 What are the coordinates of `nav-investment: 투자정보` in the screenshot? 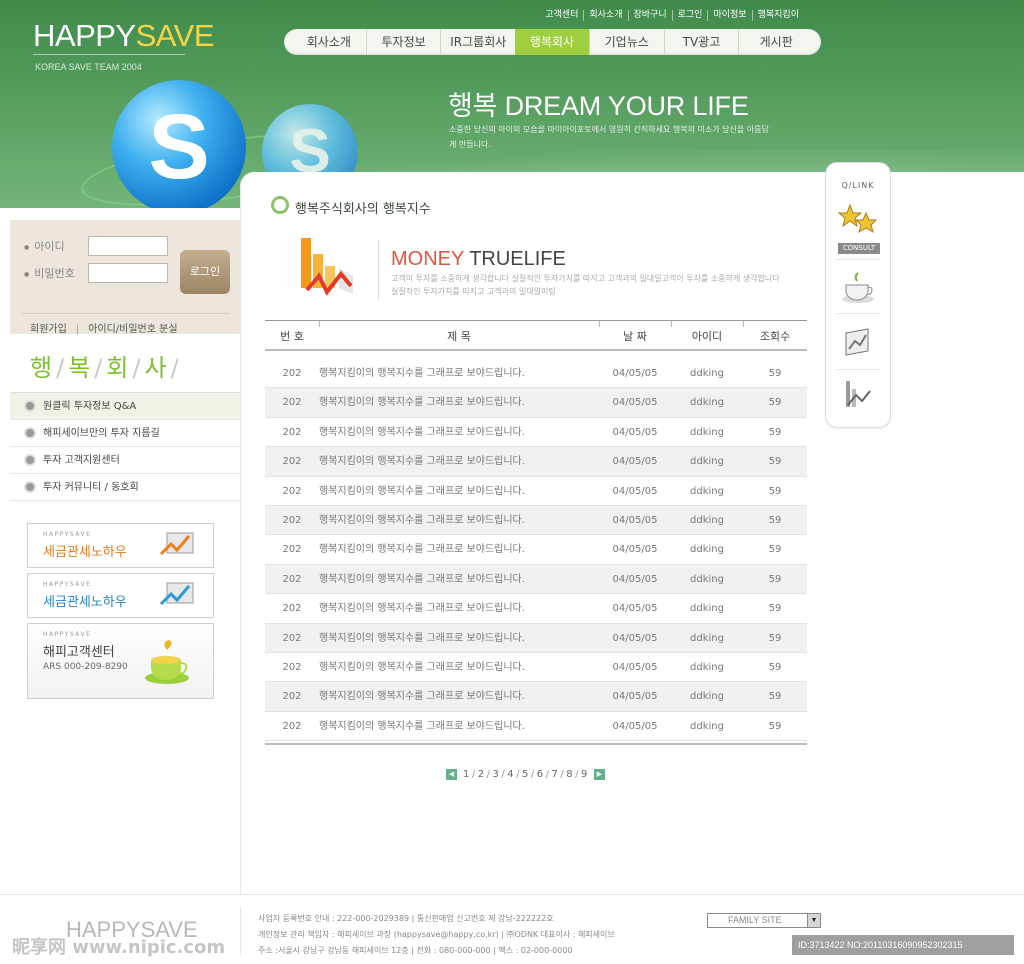 It's located at (403, 42).